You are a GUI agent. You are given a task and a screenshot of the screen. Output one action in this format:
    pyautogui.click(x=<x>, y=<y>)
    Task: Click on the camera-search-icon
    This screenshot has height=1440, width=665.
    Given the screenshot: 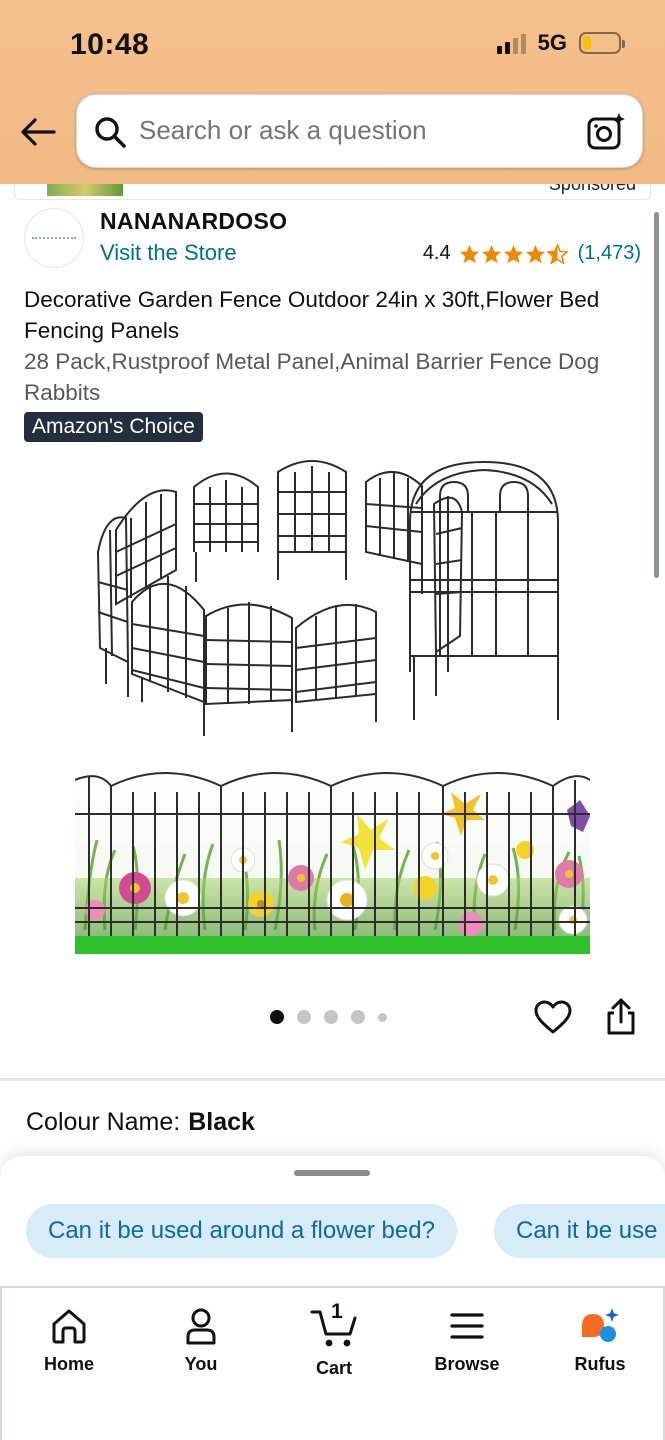 What is the action you would take?
    pyautogui.click(x=606, y=132)
    